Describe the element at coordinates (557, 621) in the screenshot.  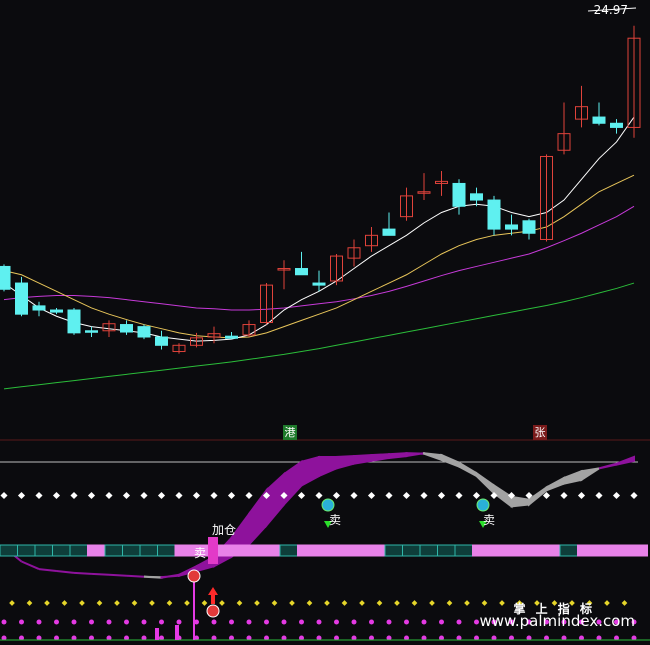
I see `watermark-url: www.palmindex.com` at that location.